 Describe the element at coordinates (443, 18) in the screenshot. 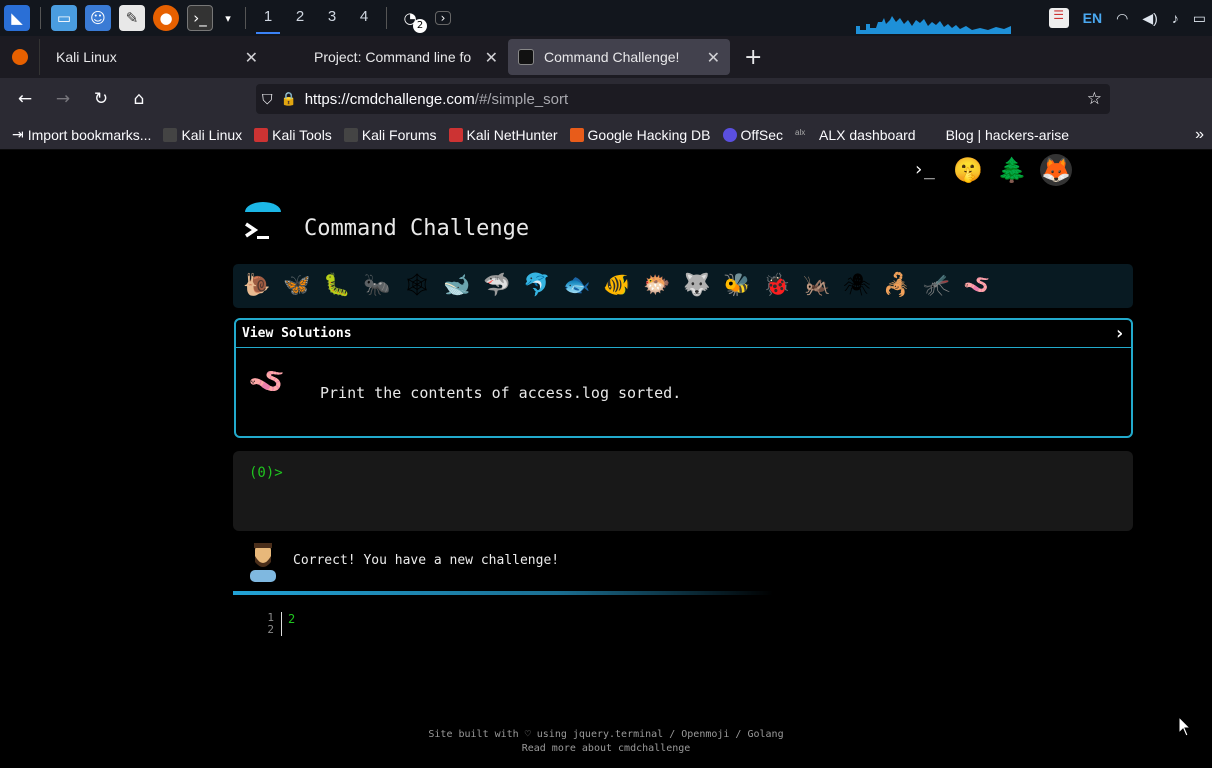

I see `terminal-window-icon: ›` at that location.